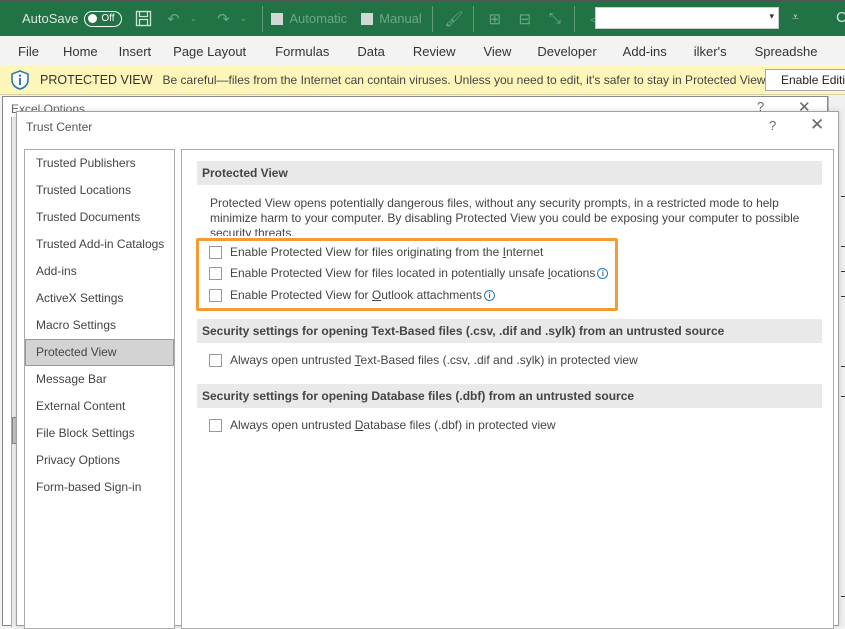  Describe the element at coordinates (710, 51) in the screenshot. I see `tab-ilkers: ilker's` at that location.